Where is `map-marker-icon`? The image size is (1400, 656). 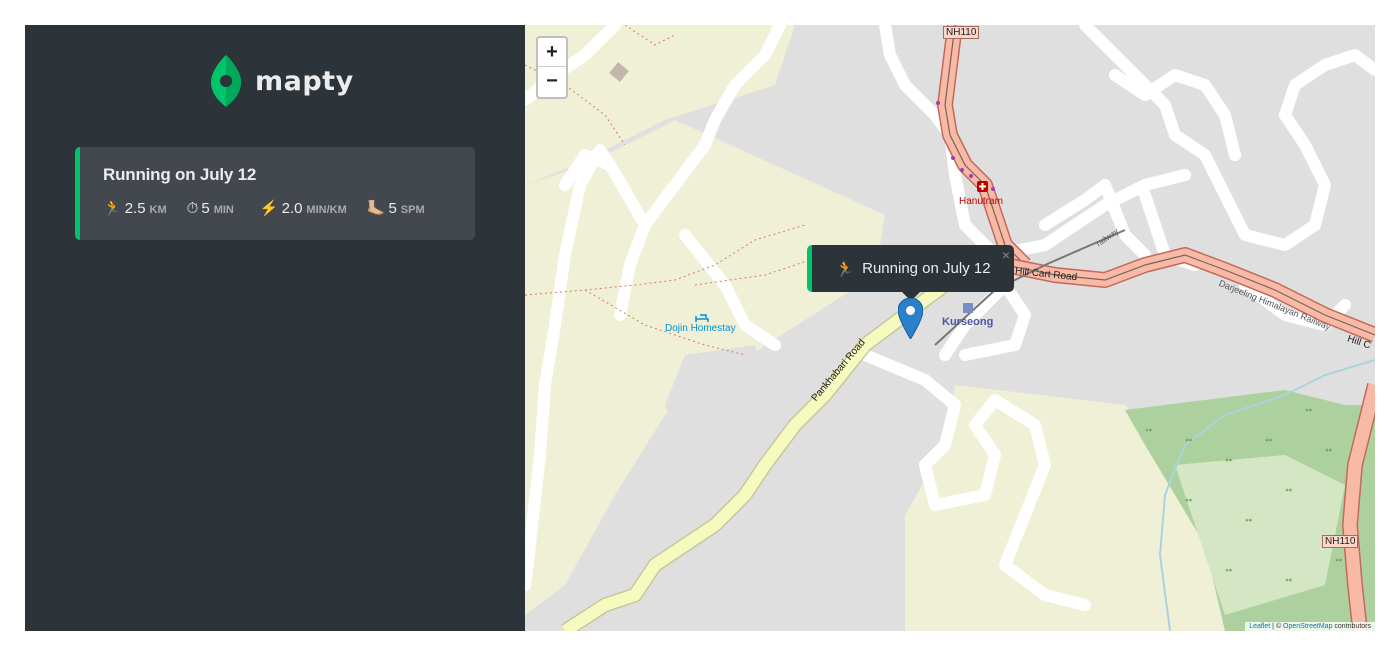
map-marker-icon is located at coordinates (910, 320).